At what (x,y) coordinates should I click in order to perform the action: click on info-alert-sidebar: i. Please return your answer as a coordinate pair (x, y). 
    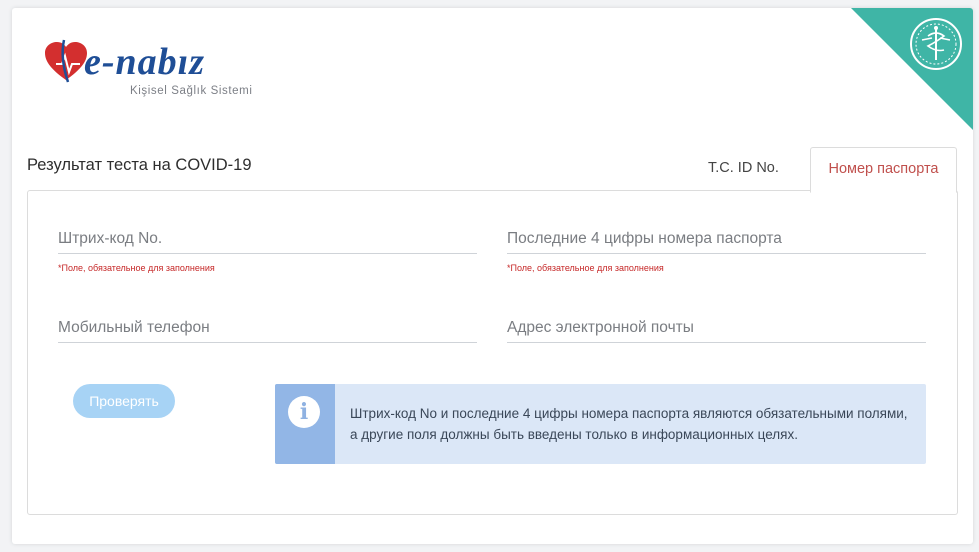
    Looking at the image, I should click on (305, 424).